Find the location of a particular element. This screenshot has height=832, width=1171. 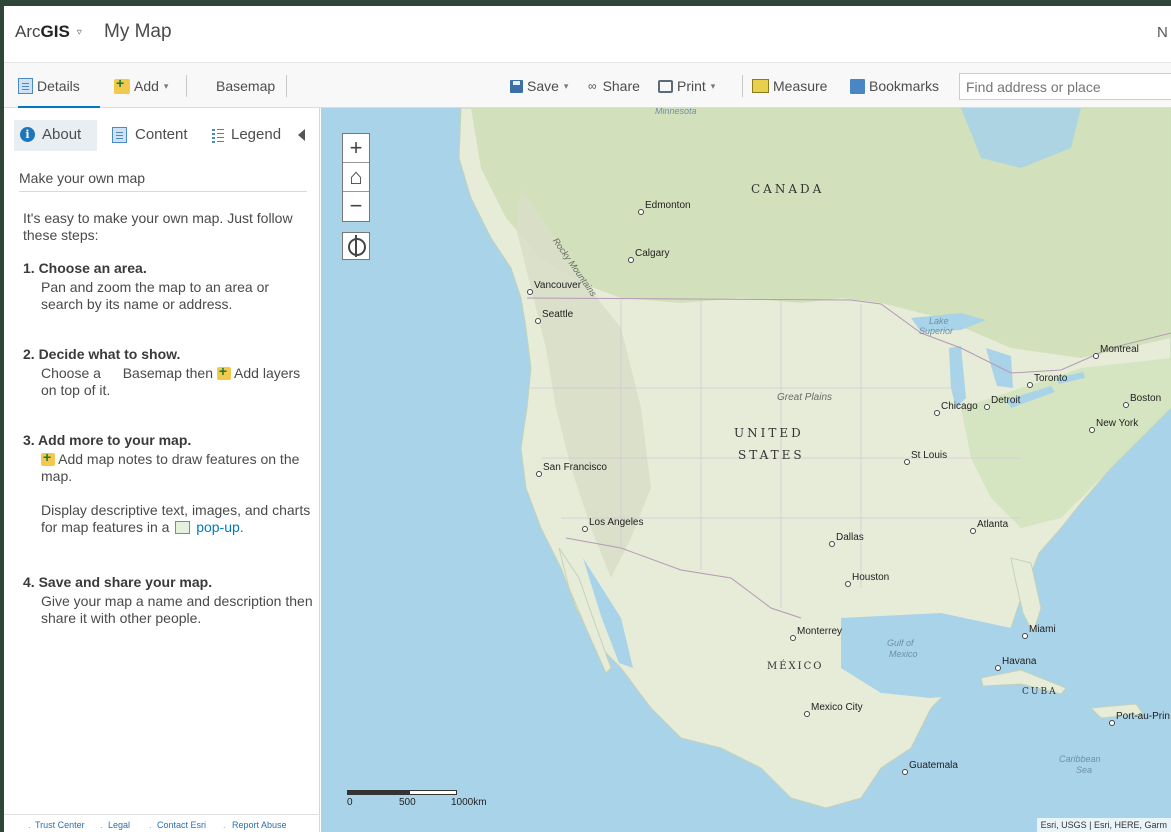

city-san-francisco: San Francisco is located at coordinates (571, 469).